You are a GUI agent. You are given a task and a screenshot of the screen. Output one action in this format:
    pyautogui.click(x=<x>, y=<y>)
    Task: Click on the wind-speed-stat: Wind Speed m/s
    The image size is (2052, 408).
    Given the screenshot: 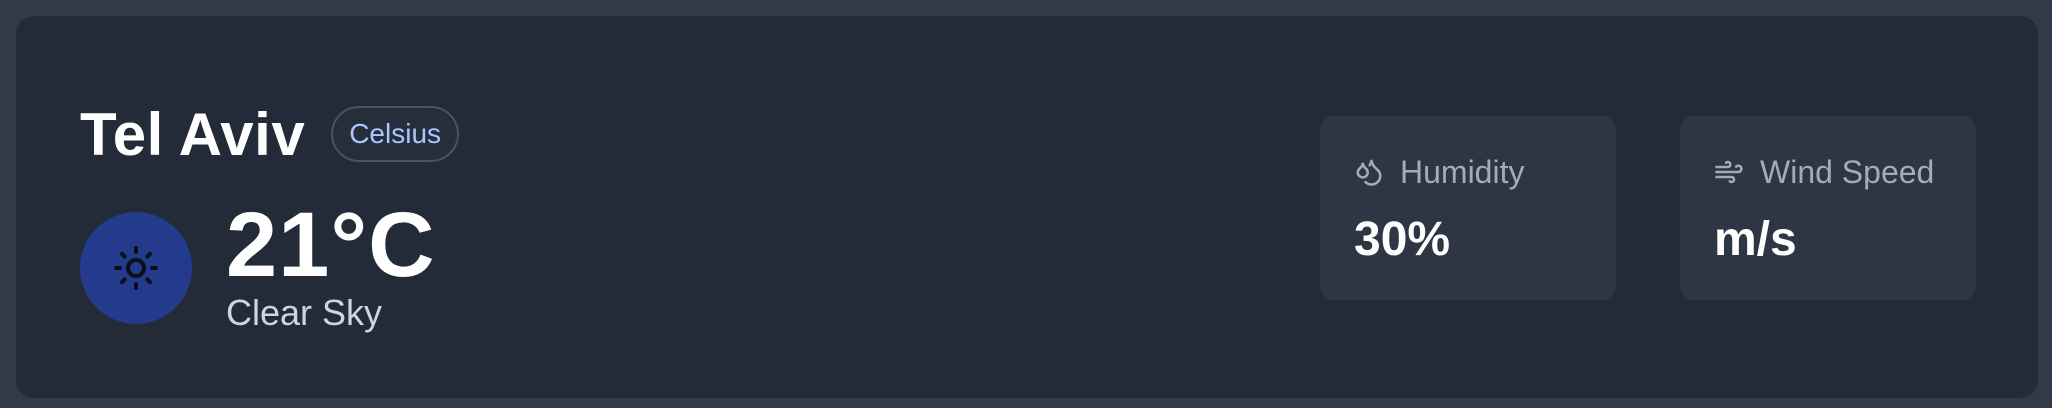 What is the action you would take?
    pyautogui.click(x=1828, y=208)
    